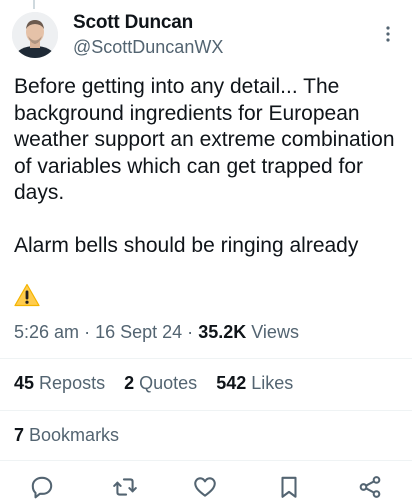 The height and width of the screenshot is (500, 412). I want to click on likes-stat: 542 Likes, so click(254, 383).